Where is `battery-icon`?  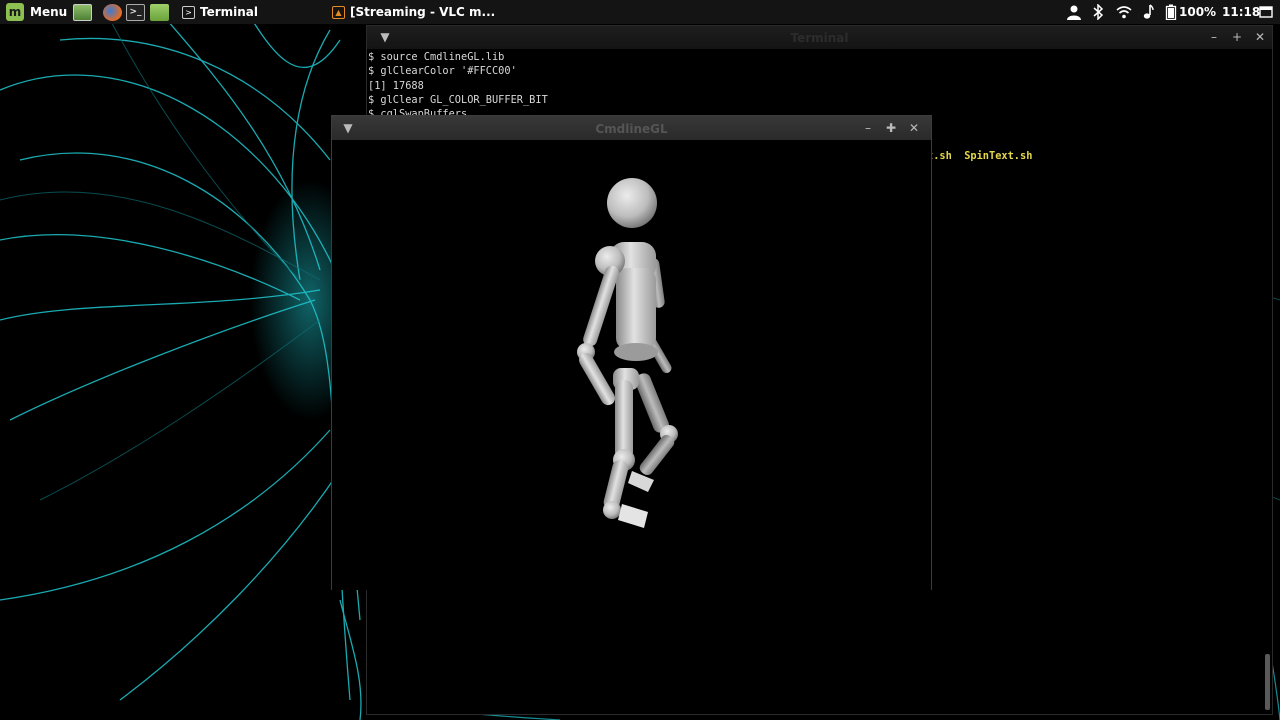 battery-icon is located at coordinates (1171, 12).